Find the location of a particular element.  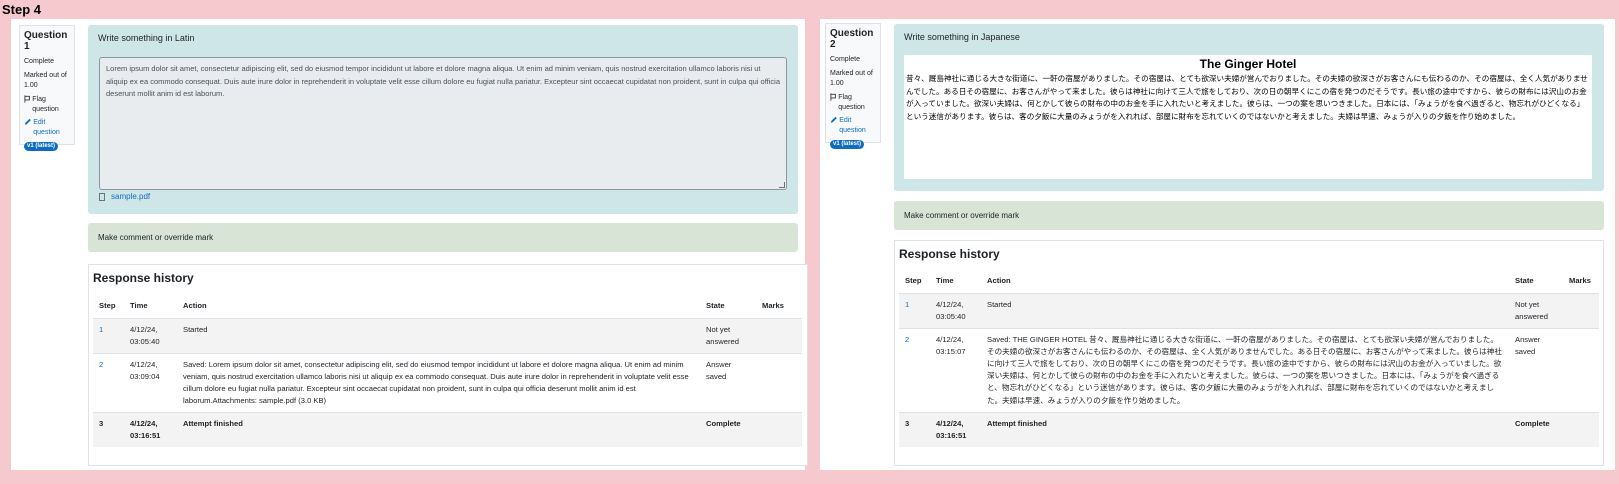

question-number: Question 2 is located at coordinates (852, 39).